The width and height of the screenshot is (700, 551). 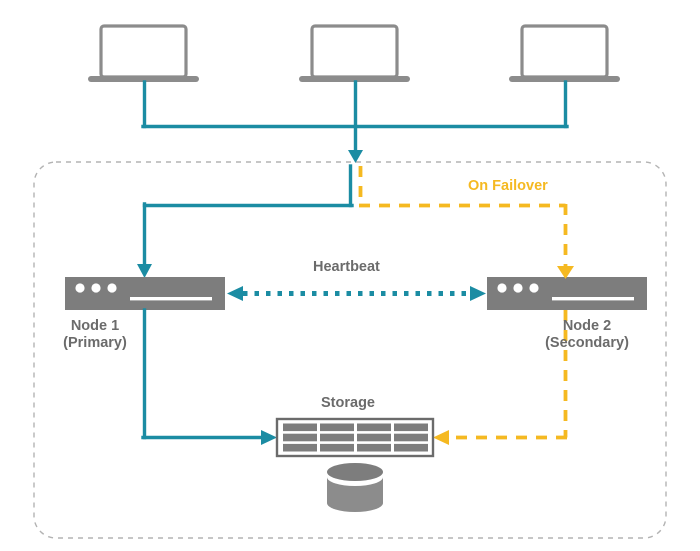 What do you see at coordinates (202, 374) in the screenshot?
I see `node1-to-storage-path` at bounding box center [202, 374].